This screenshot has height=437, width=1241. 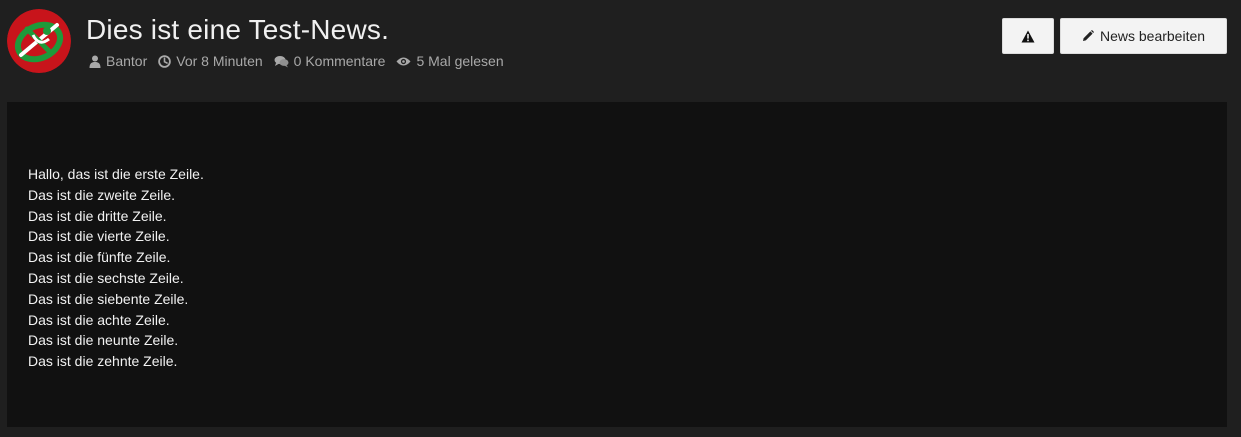 What do you see at coordinates (281, 61) in the screenshot?
I see `comments-icon` at bounding box center [281, 61].